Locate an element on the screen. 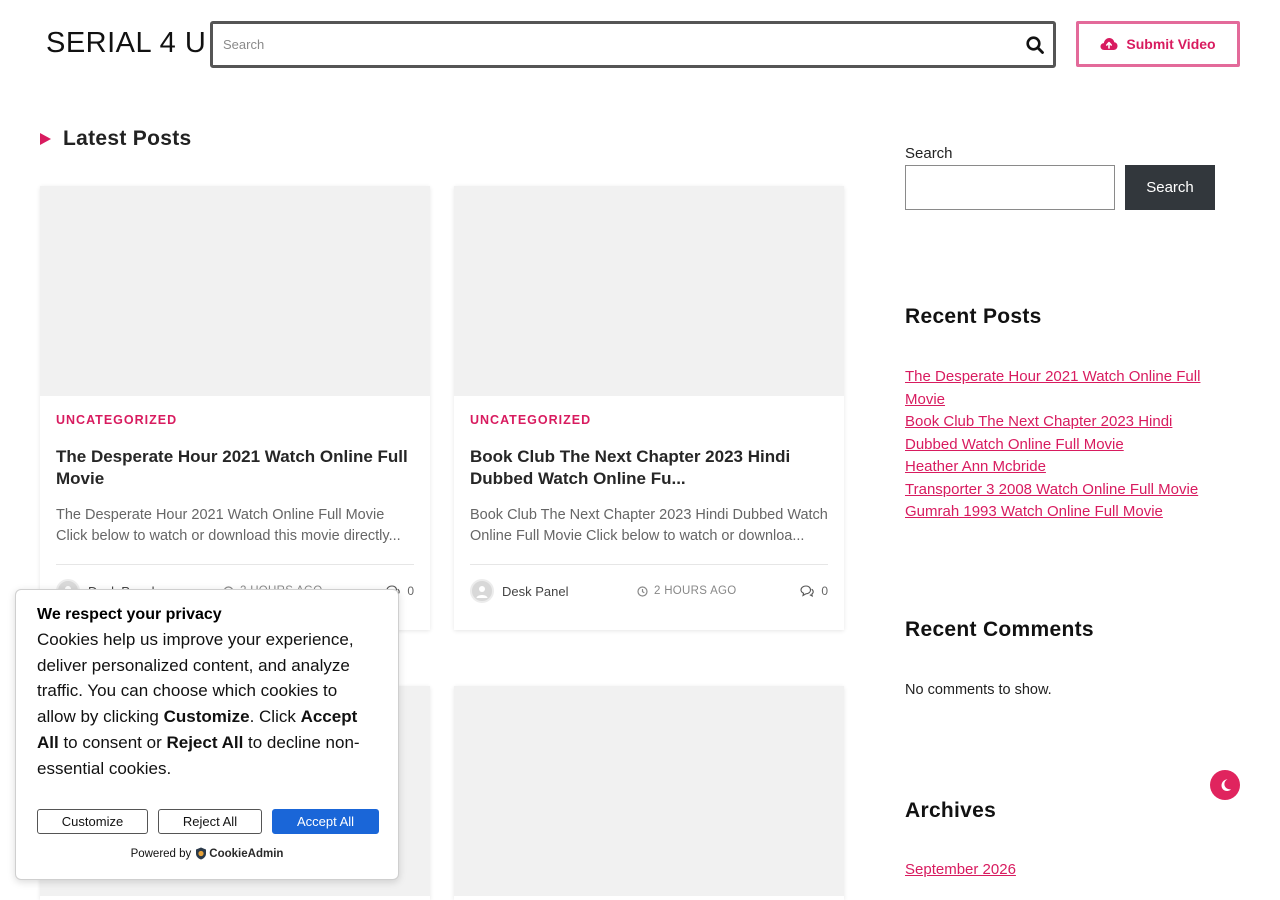 The height and width of the screenshot is (900, 1280). post-meta: Desk Panel 2 HOURS AGO 0 is located at coordinates (649, 590).